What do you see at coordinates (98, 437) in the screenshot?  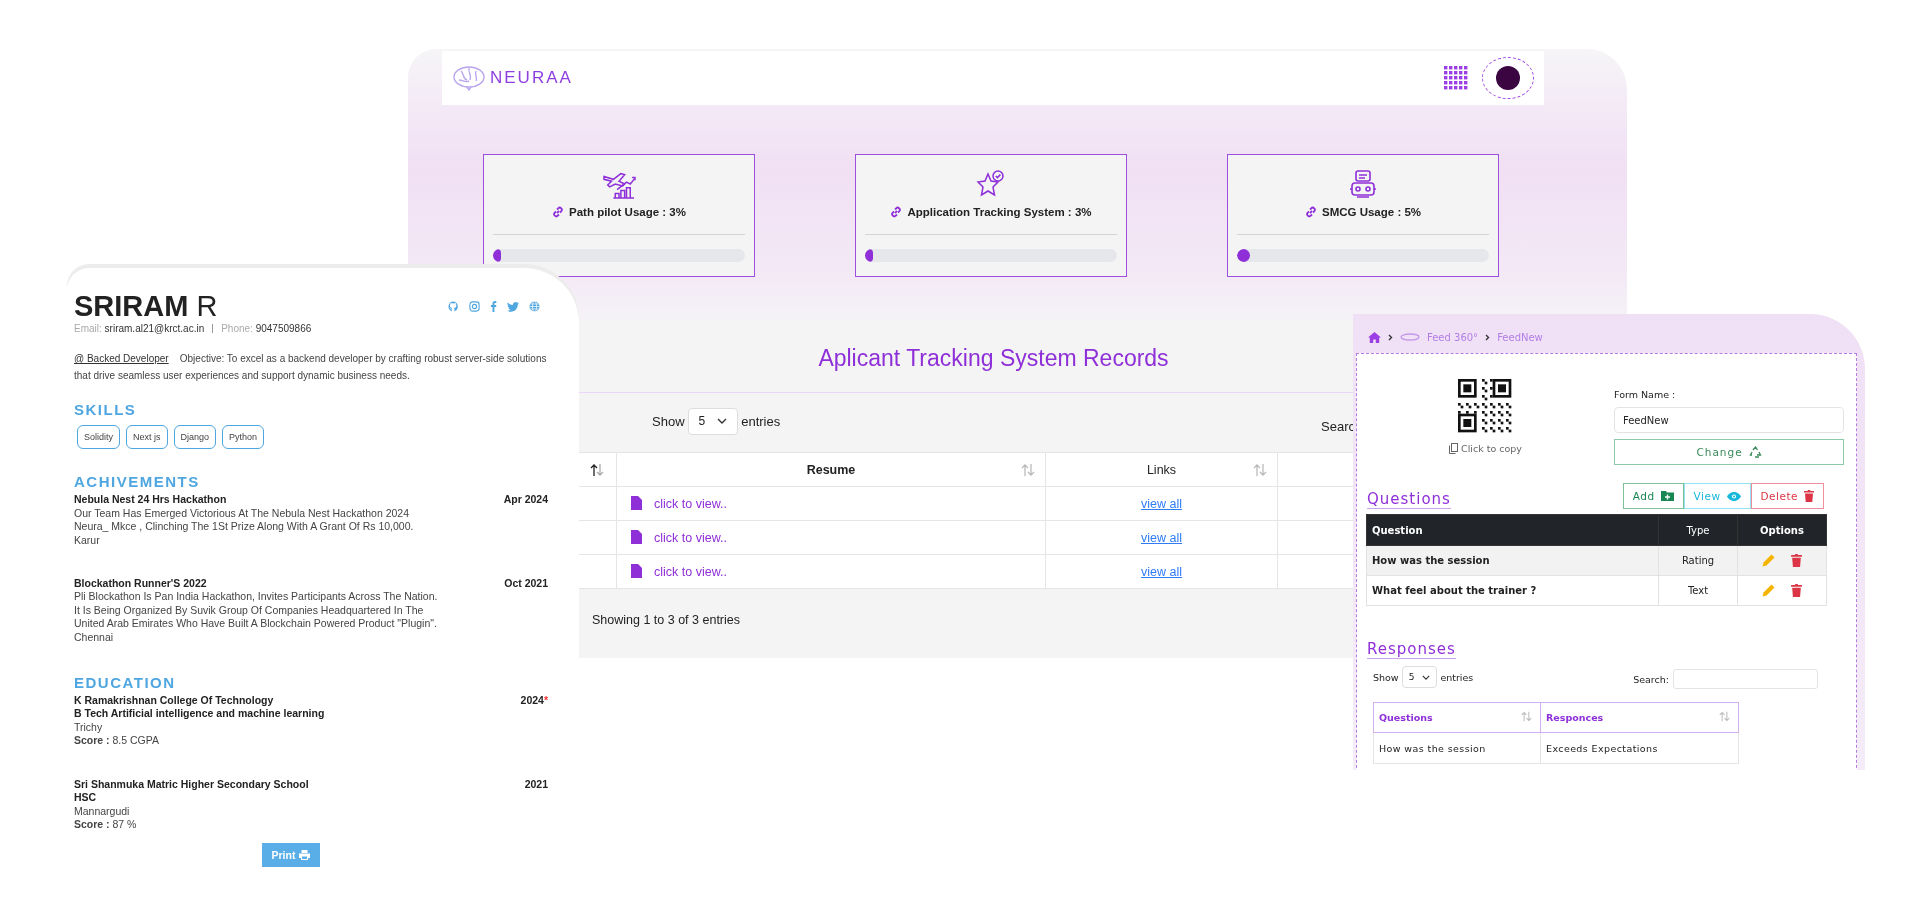 I see `skill-tag: Solidity` at bounding box center [98, 437].